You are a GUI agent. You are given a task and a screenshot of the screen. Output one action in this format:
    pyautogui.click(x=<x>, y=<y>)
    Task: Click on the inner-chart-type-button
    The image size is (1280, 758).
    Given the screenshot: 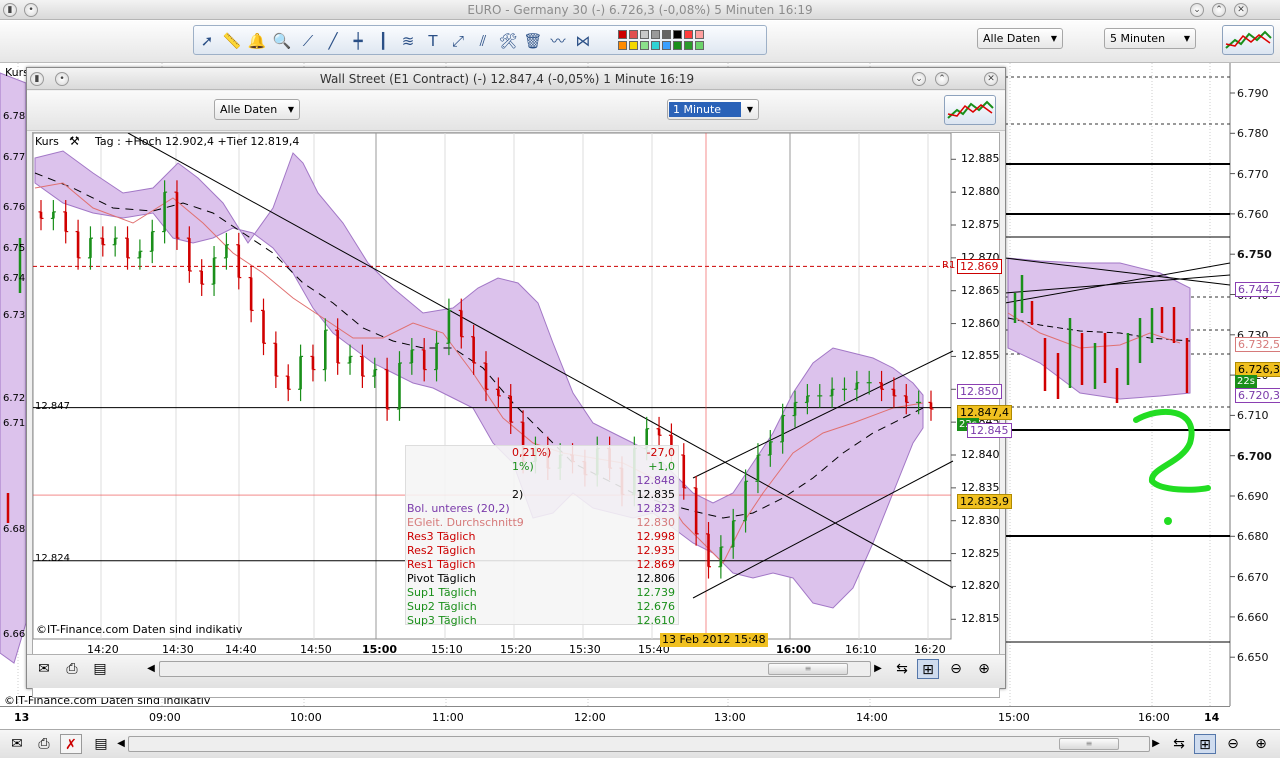 What is the action you would take?
    pyautogui.click(x=970, y=110)
    